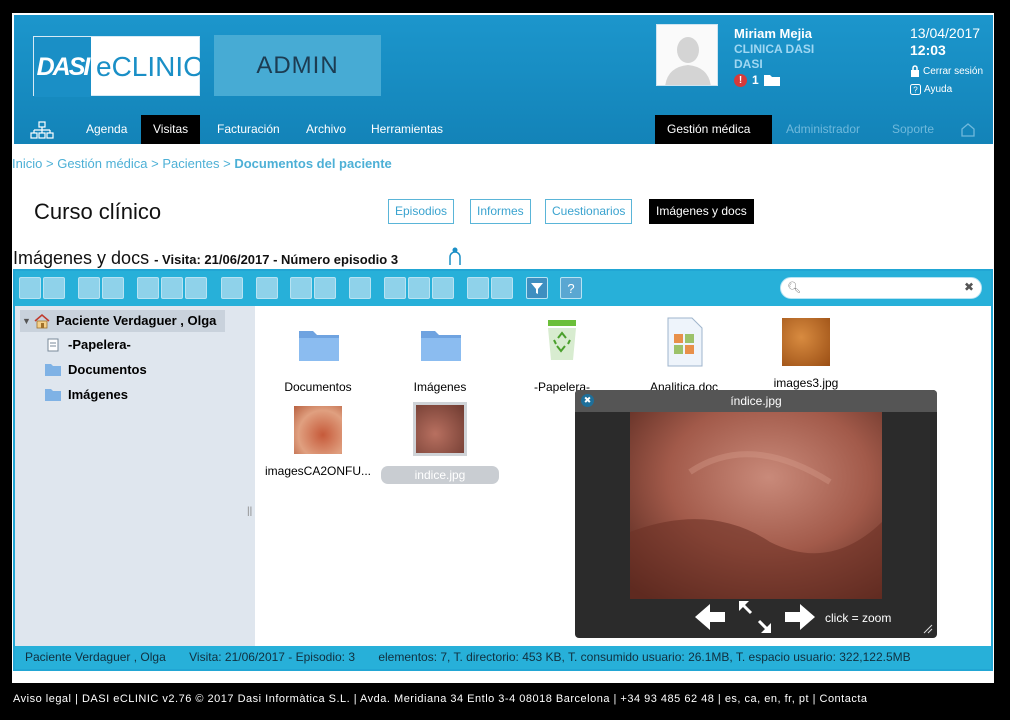  I want to click on tree-item-documentos: Documentos, so click(96, 370).